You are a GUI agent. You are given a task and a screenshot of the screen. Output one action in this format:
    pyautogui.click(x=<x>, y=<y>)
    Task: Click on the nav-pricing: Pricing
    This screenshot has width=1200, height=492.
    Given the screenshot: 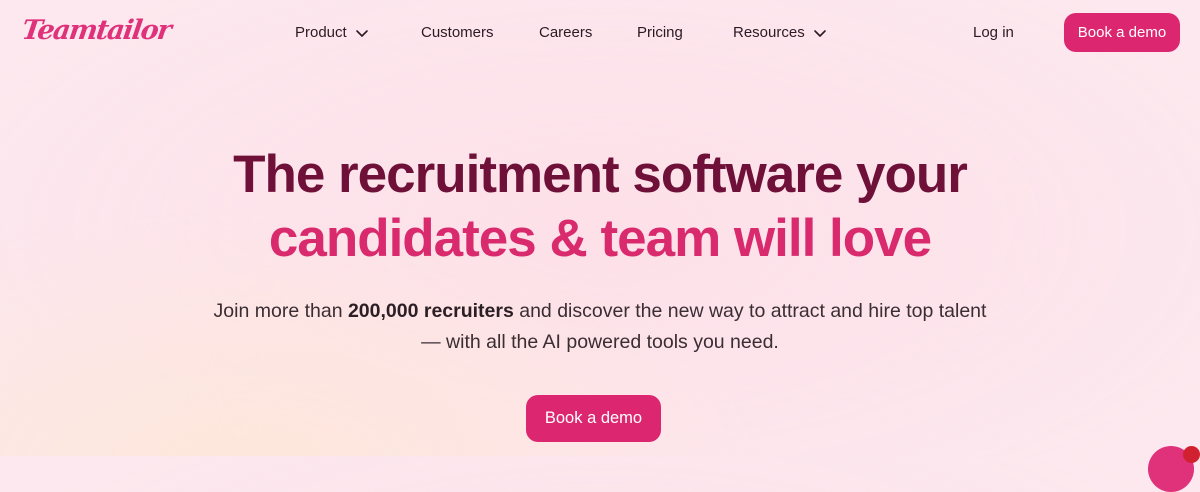 What is the action you would take?
    pyautogui.click(x=660, y=33)
    